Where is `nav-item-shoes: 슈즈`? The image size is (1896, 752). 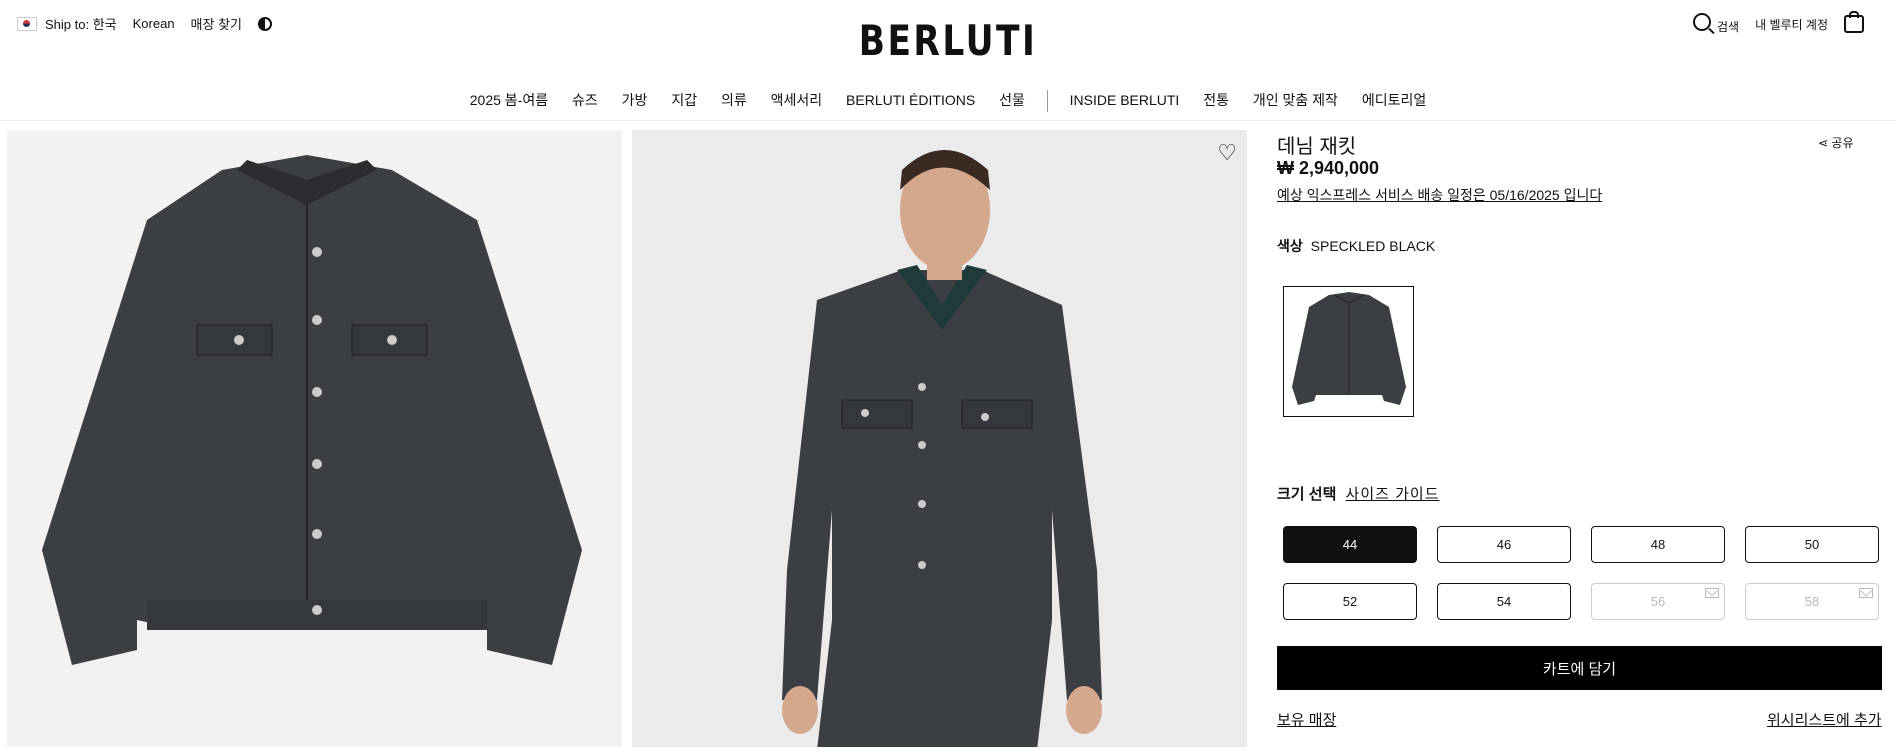
nav-item-shoes: 슈즈 is located at coordinates (585, 100).